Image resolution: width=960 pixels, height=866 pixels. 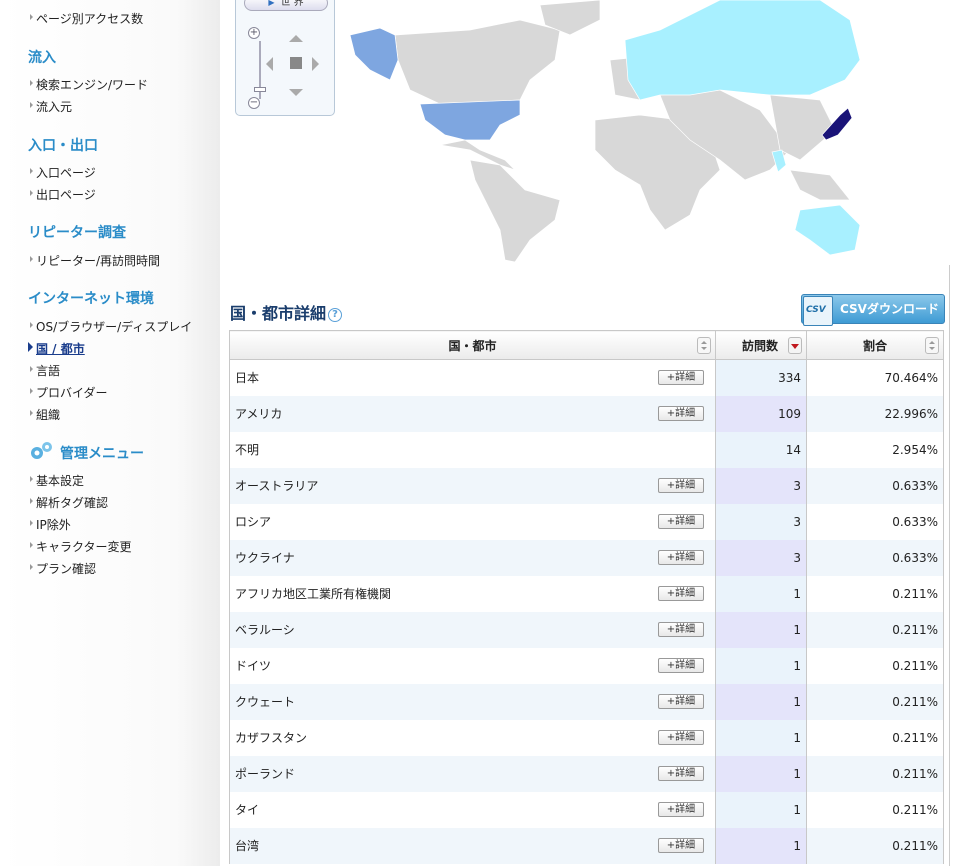 I want to click on sort-desc-icon, so click(x=795, y=345).